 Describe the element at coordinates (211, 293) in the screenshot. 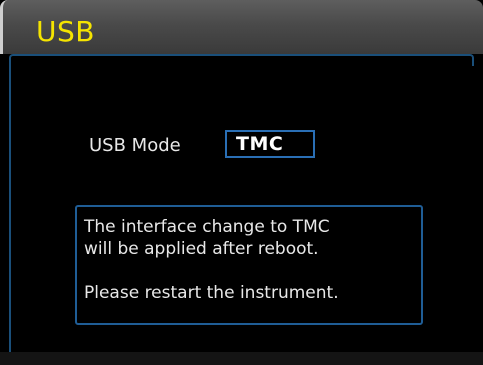

I see `notice-line-3: Please restart the instrument.` at that location.